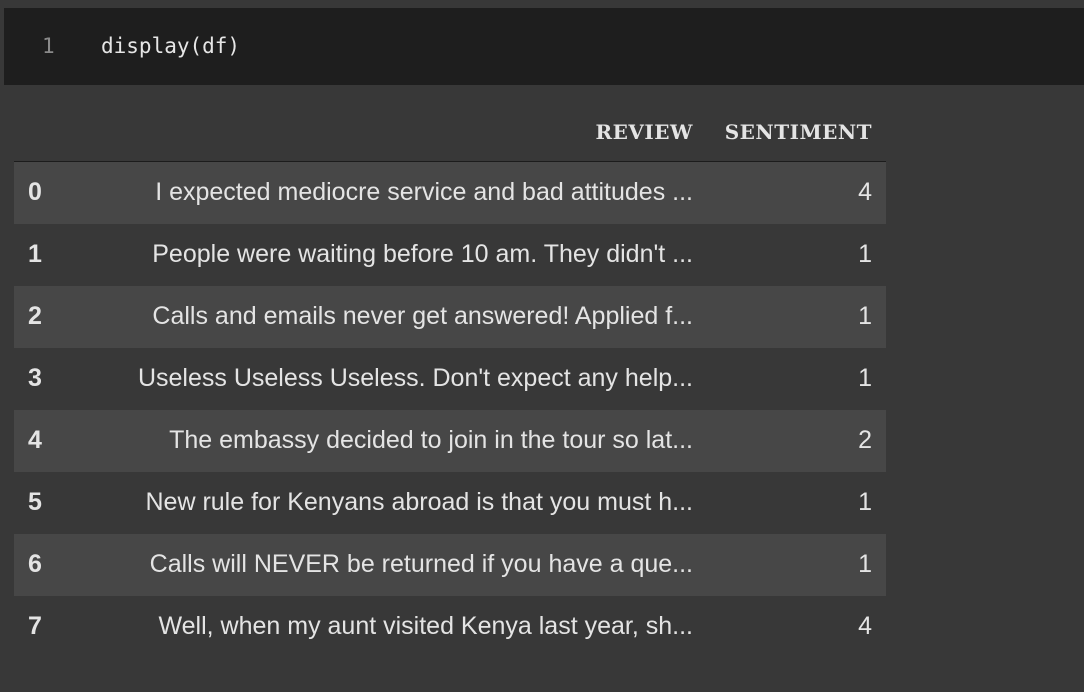  What do you see at coordinates (35, 192) in the screenshot?
I see `row-index: 0` at bounding box center [35, 192].